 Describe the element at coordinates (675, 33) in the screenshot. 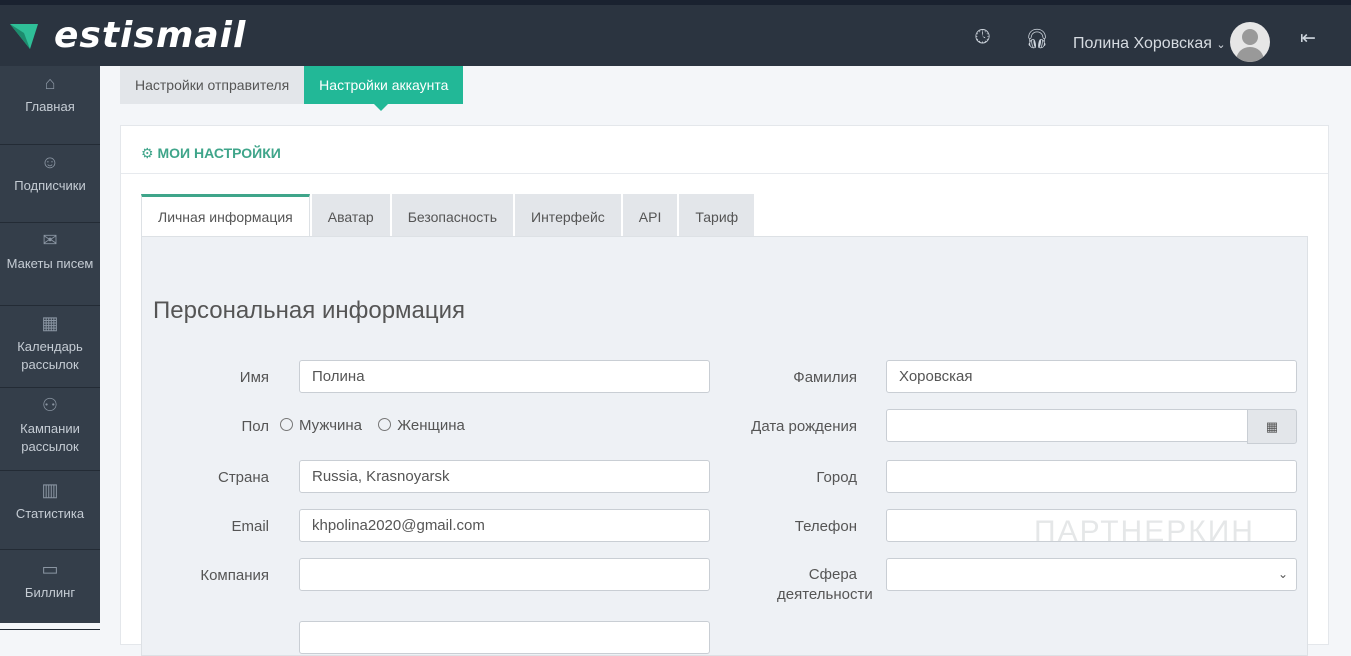

I see `top-bar: estismail 🕓︎ 🎧︎ Полина Хоровская ⌄ ⇤` at that location.